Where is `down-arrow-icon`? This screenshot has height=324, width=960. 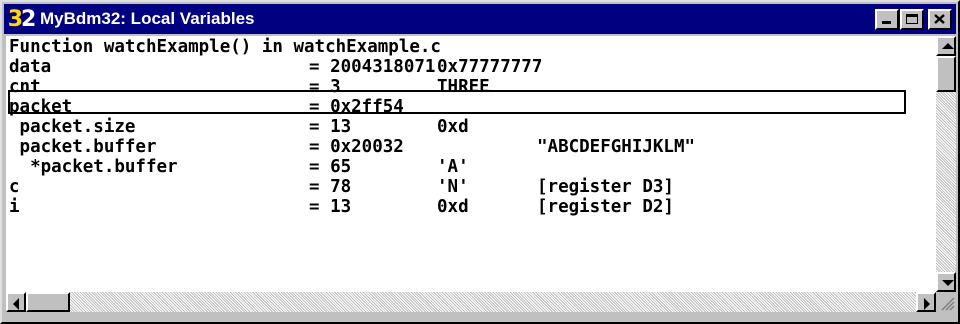 down-arrow-icon is located at coordinates (948, 283).